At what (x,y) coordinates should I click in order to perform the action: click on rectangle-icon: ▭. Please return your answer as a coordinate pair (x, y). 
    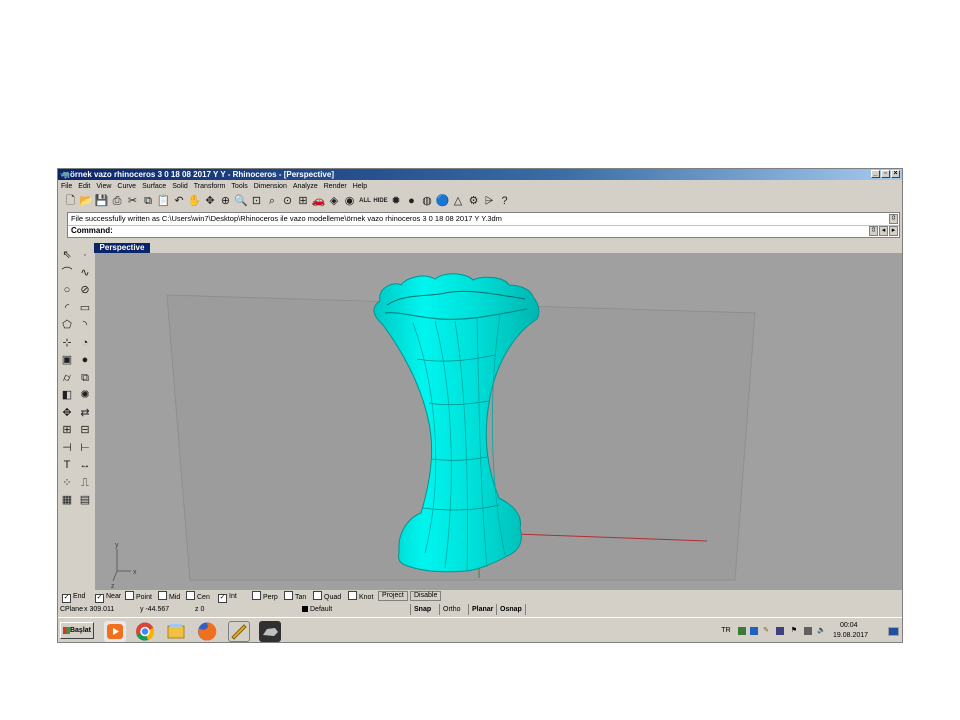
    Looking at the image, I should click on (85, 308).